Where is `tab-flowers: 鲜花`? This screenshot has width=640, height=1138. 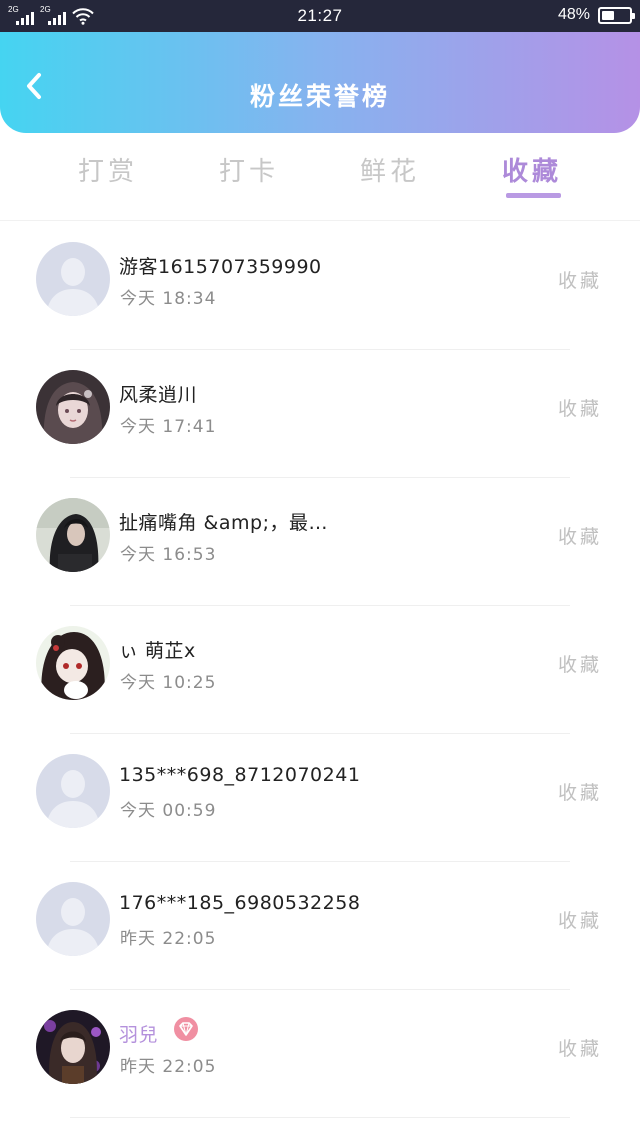 tab-flowers: 鲜花 is located at coordinates (390, 179).